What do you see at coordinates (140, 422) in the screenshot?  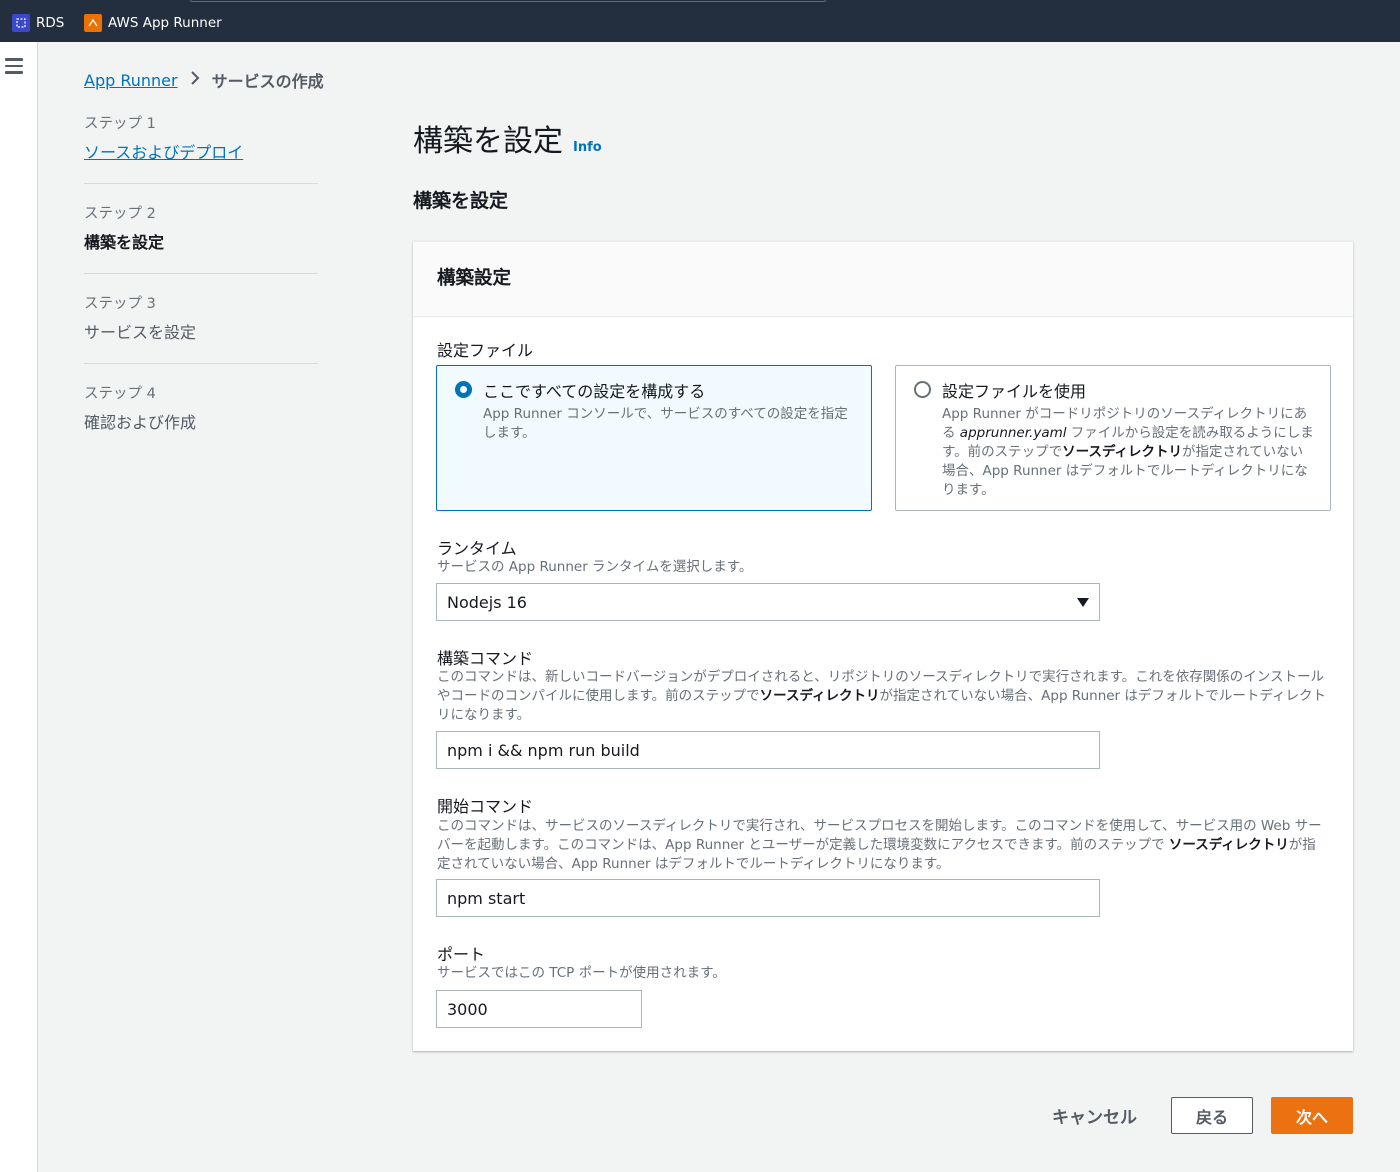 I see `step-label: 確認および作成` at bounding box center [140, 422].